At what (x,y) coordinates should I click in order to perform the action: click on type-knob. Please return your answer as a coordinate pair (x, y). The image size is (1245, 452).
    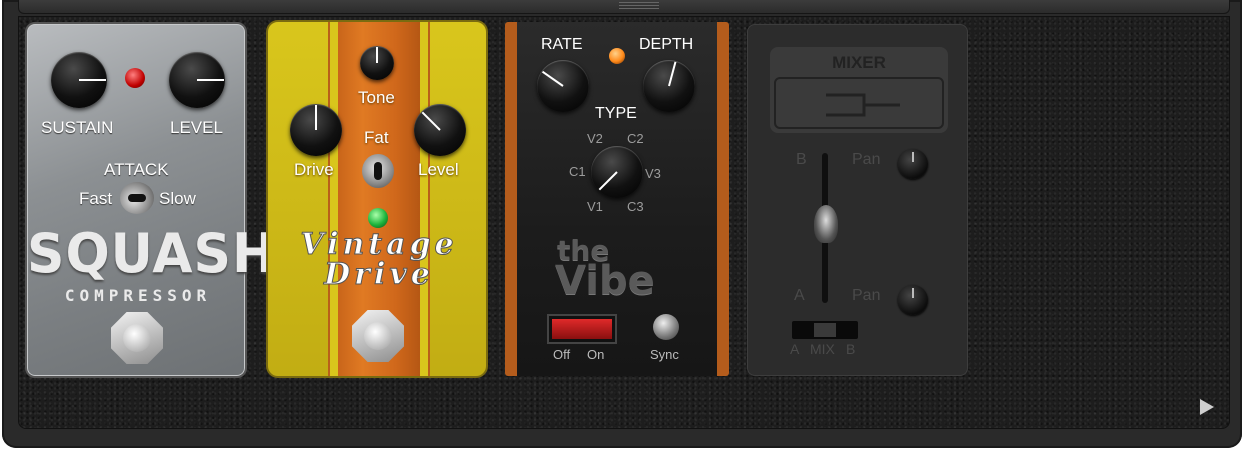
    Looking at the image, I should click on (617, 172).